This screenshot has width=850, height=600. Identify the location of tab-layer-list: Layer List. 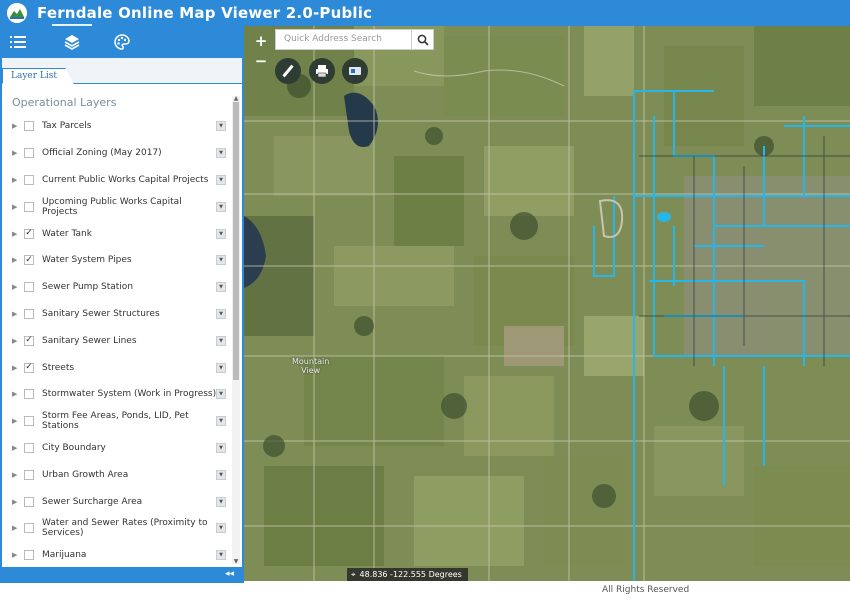
(38, 76).